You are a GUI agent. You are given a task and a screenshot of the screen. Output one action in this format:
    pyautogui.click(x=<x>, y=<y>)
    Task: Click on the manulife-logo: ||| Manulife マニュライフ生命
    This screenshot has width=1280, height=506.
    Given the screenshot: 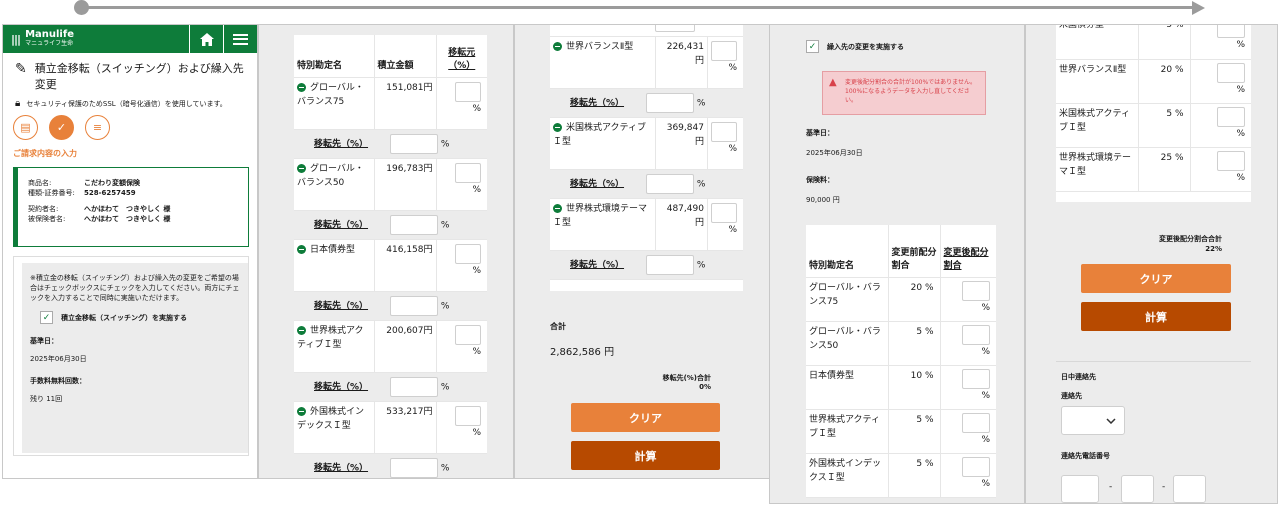 What is the action you would take?
    pyautogui.click(x=96, y=39)
    